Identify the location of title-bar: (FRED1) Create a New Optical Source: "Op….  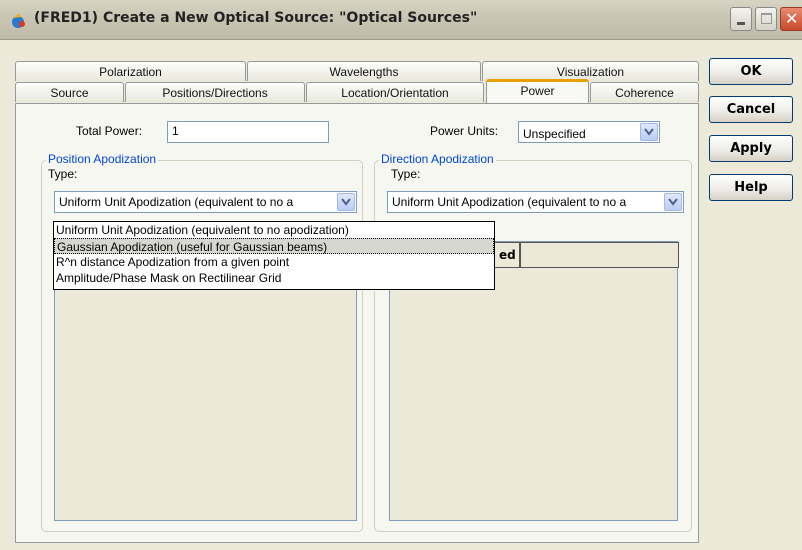
(401, 20).